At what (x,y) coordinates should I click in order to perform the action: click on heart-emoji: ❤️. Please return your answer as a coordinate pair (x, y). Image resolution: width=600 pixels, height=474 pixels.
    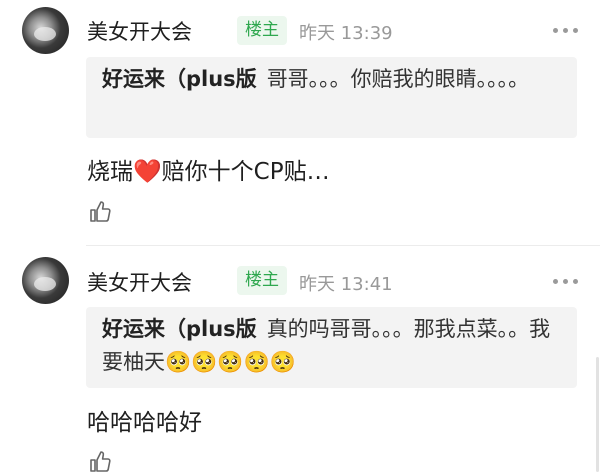
    Looking at the image, I should click on (147, 172).